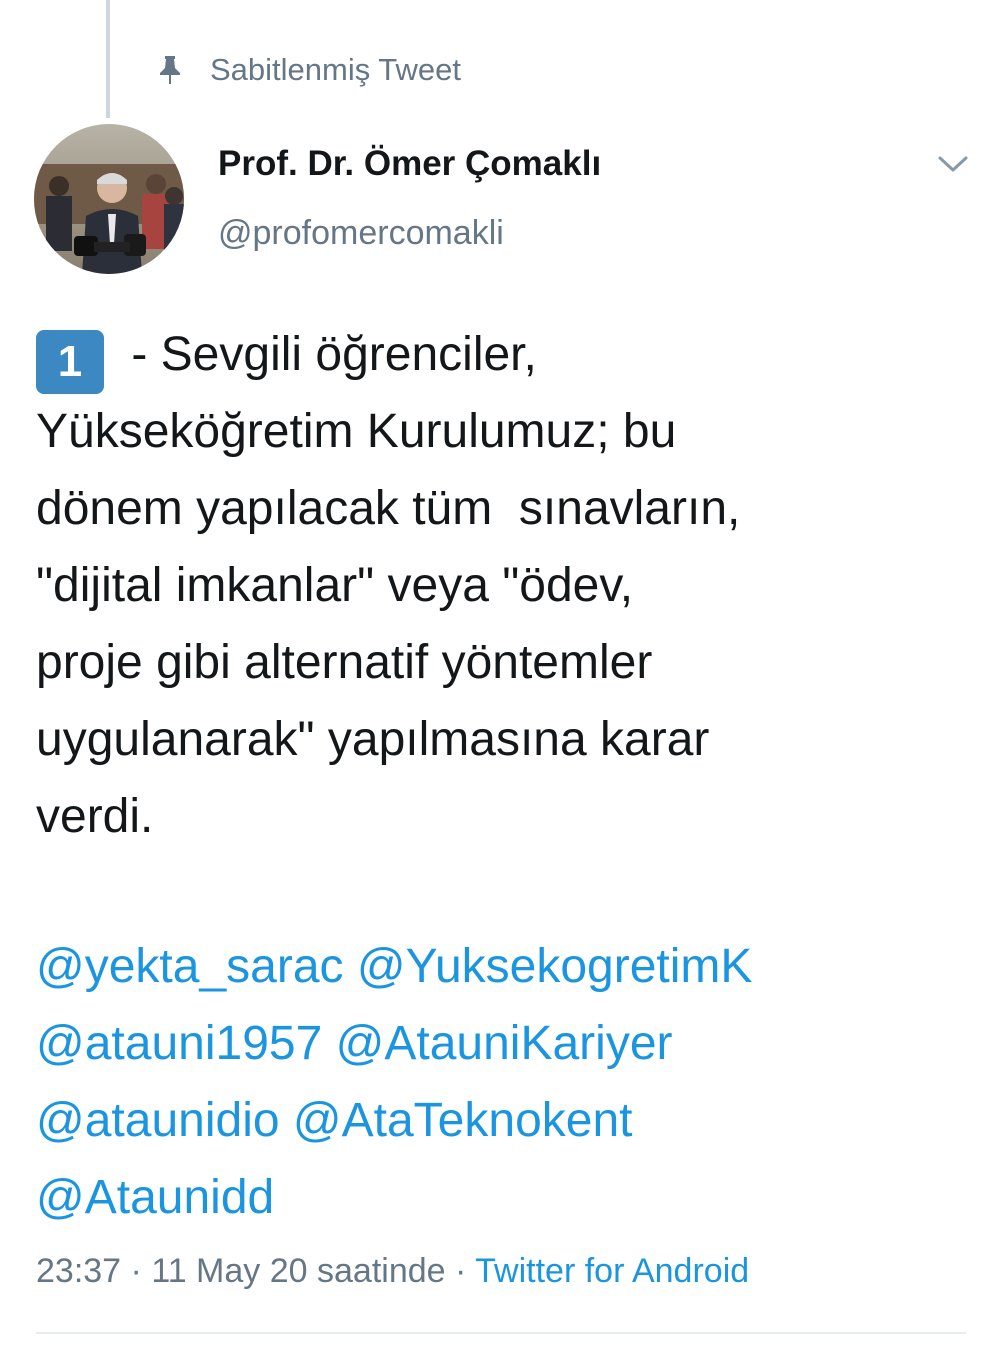 This screenshot has width=1000, height=1349. I want to click on tweet-text-line-content: - Sevgili öğrenciler,, so click(327, 354).